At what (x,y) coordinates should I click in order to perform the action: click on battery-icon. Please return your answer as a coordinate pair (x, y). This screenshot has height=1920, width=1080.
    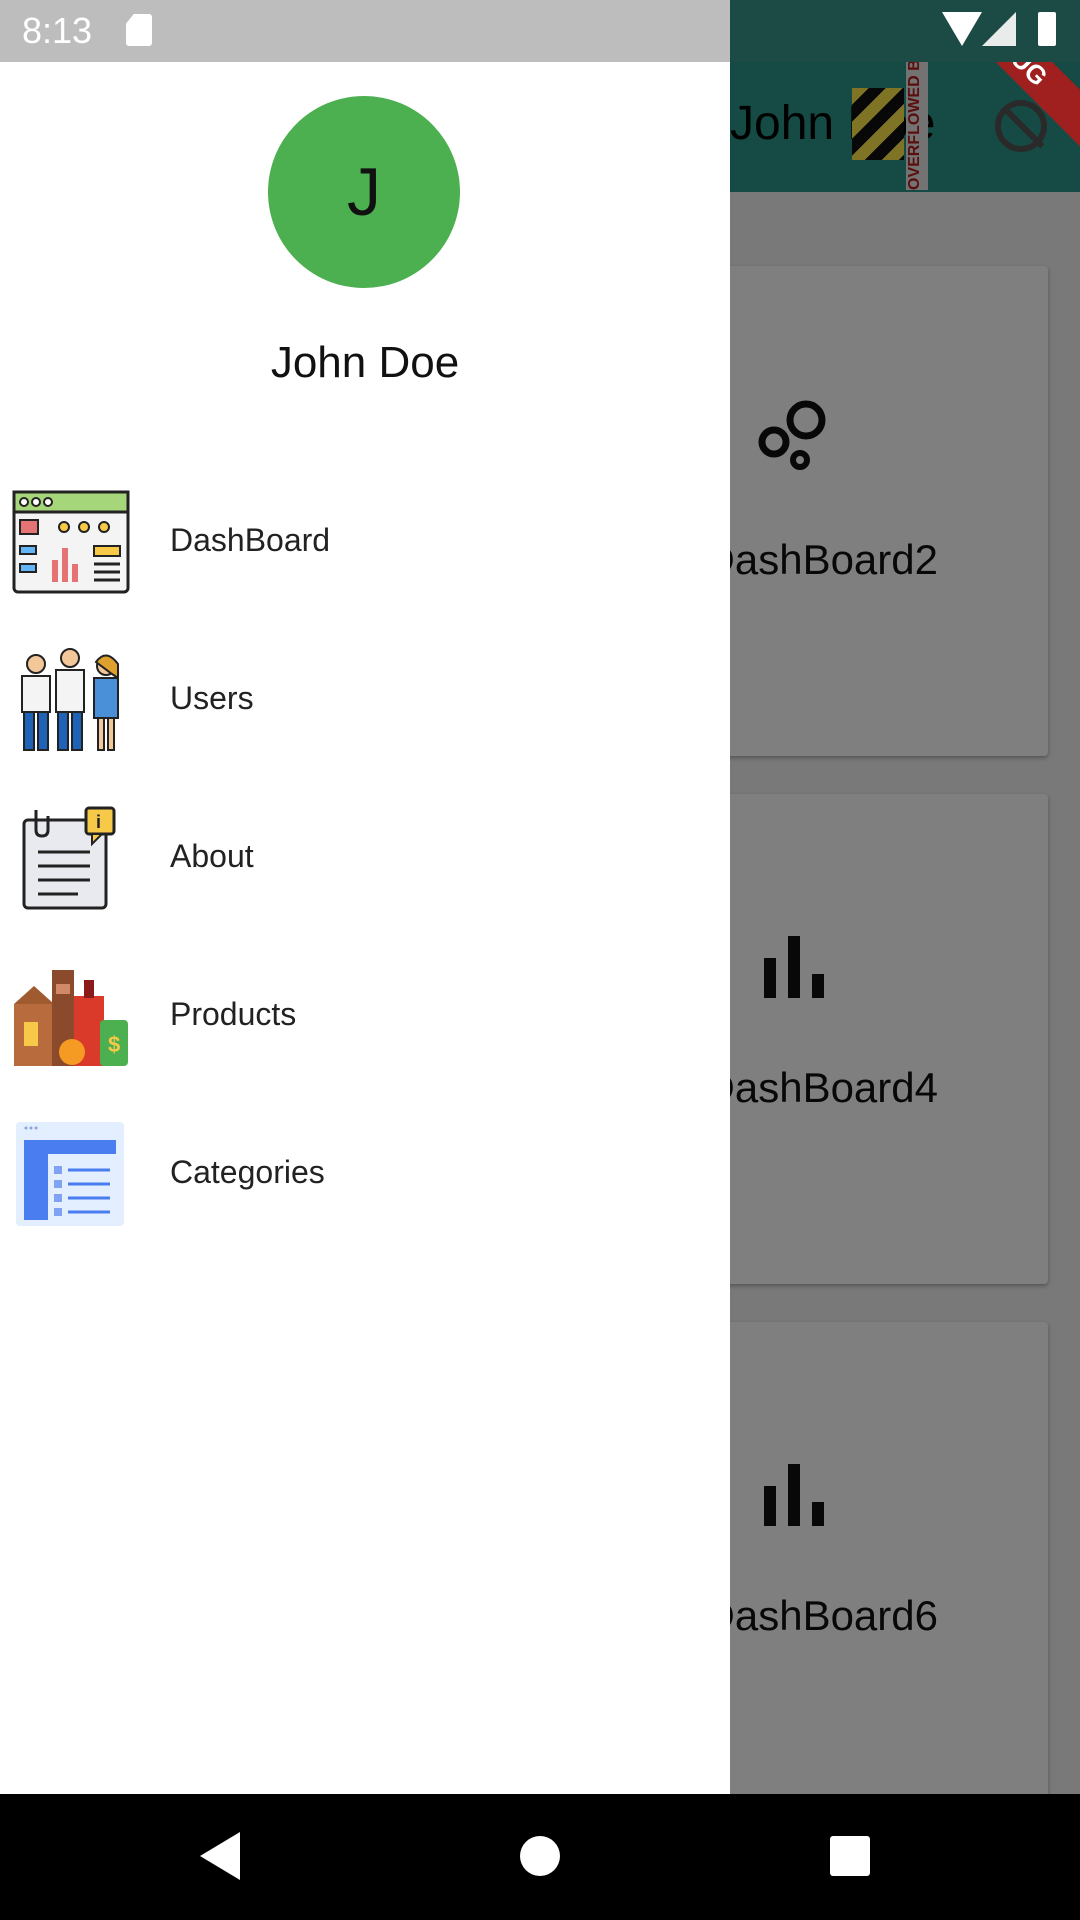
    Looking at the image, I should click on (1047, 29).